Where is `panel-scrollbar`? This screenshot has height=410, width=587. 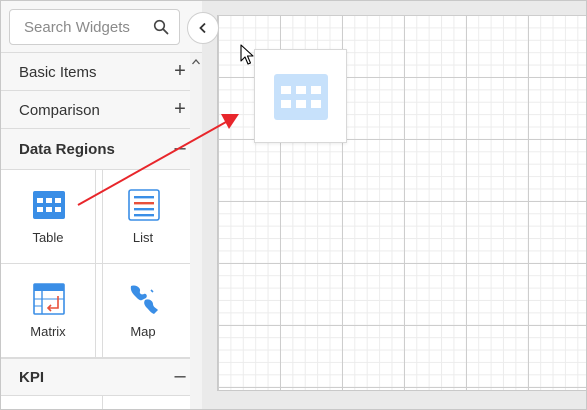 panel-scrollbar is located at coordinates (196, 231).